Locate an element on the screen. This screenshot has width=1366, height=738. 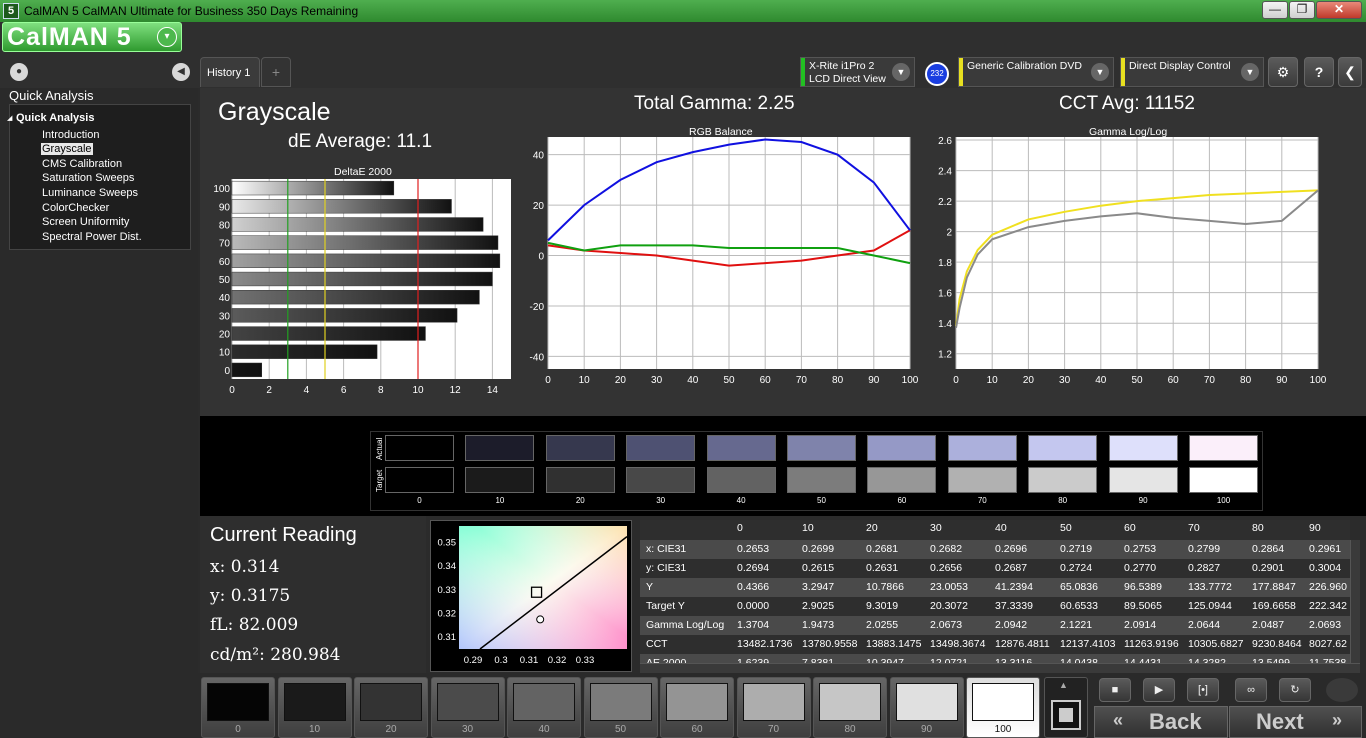
swatch-level-label: 30 is located at coordinates (661, 500).